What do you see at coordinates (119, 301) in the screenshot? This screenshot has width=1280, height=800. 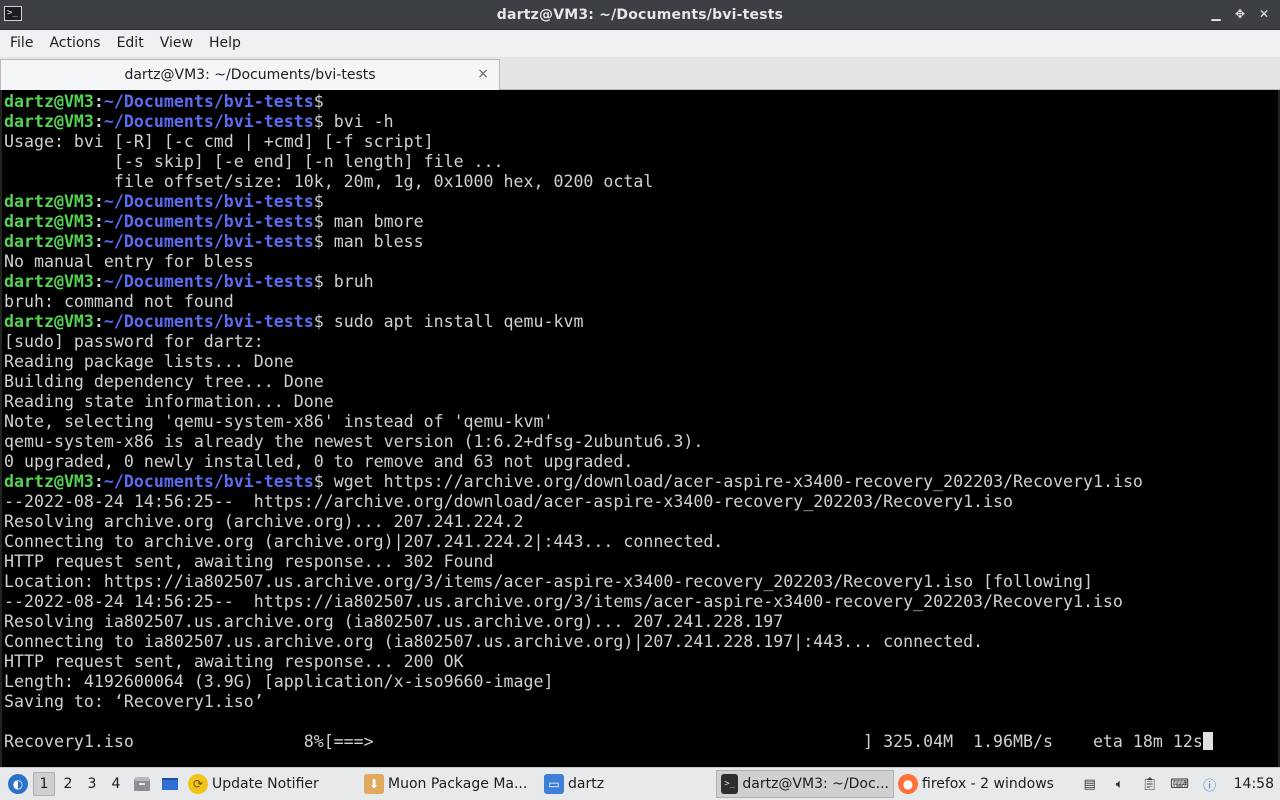 I see `output-text: bruh: command not found` at bounding box center [119, 301].